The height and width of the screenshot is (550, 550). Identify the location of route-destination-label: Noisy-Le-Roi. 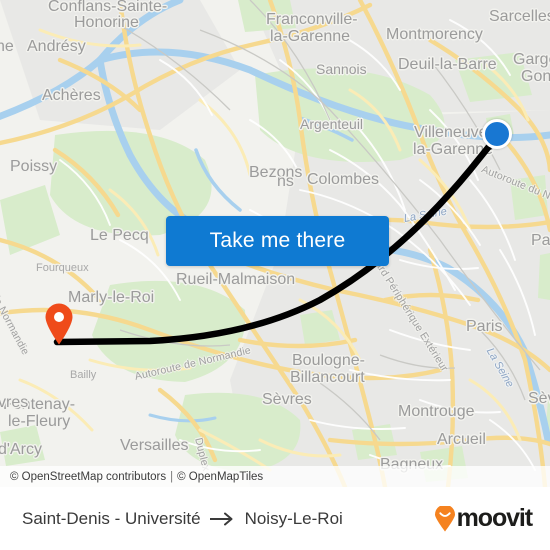
(293, 518).